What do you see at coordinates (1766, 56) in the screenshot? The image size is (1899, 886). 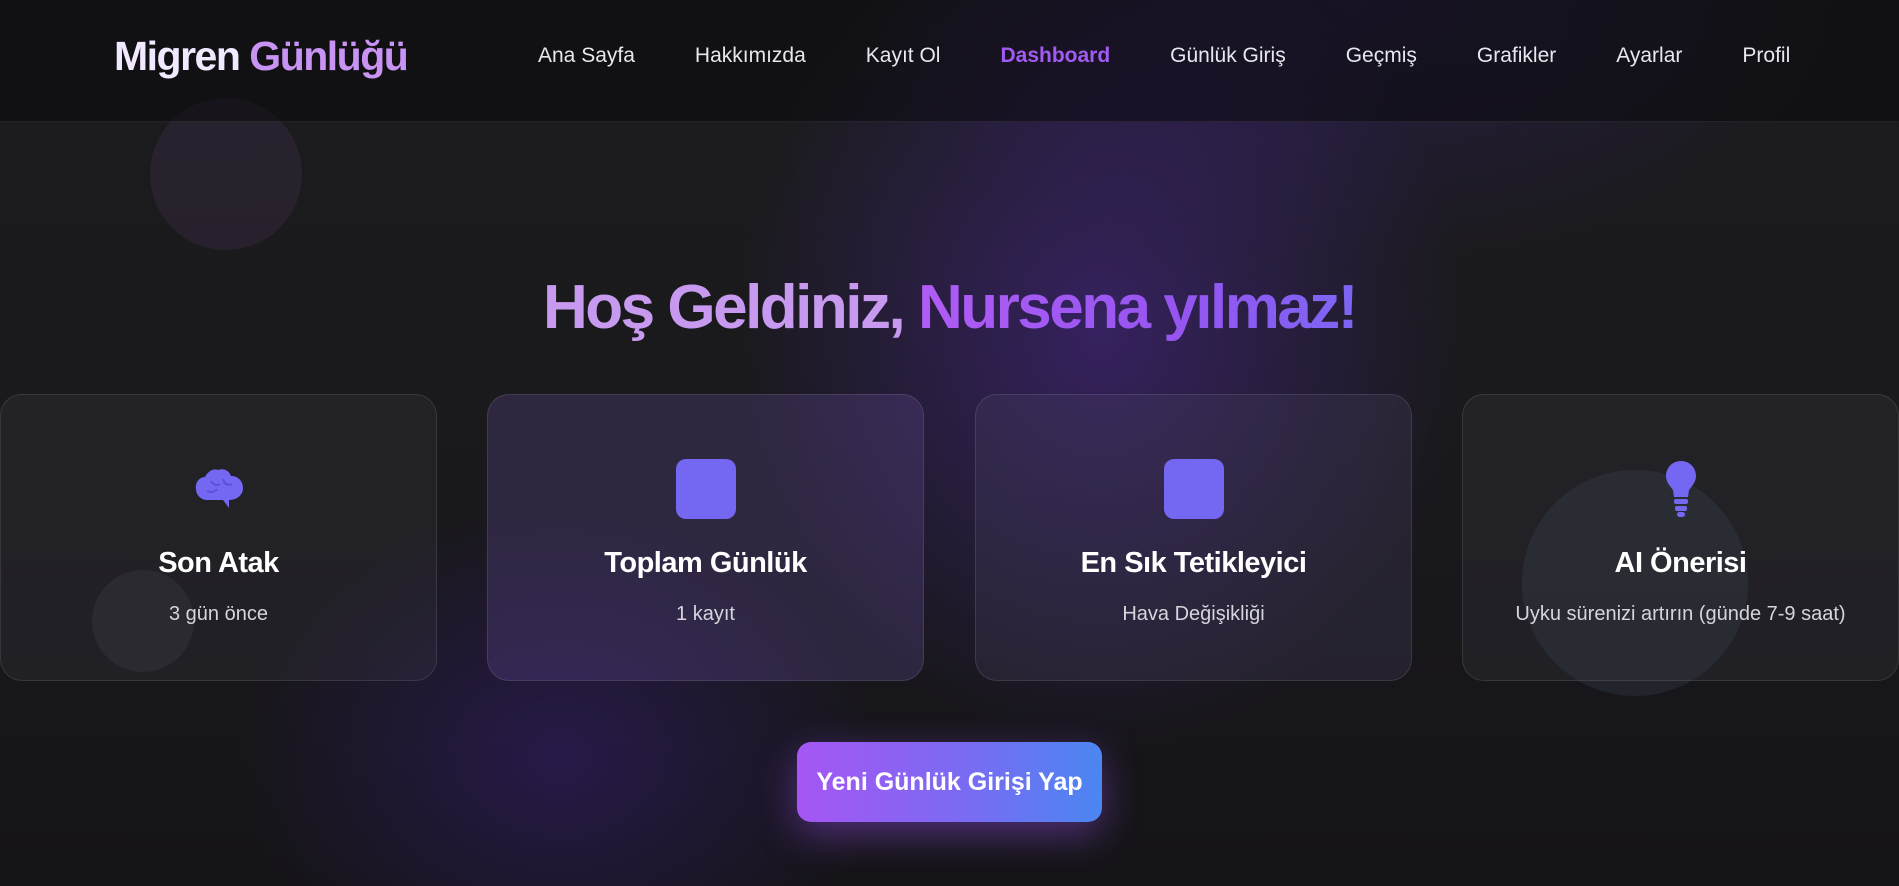 I see `nav-link-profil: Profil` at bounding box center [1766, 56].